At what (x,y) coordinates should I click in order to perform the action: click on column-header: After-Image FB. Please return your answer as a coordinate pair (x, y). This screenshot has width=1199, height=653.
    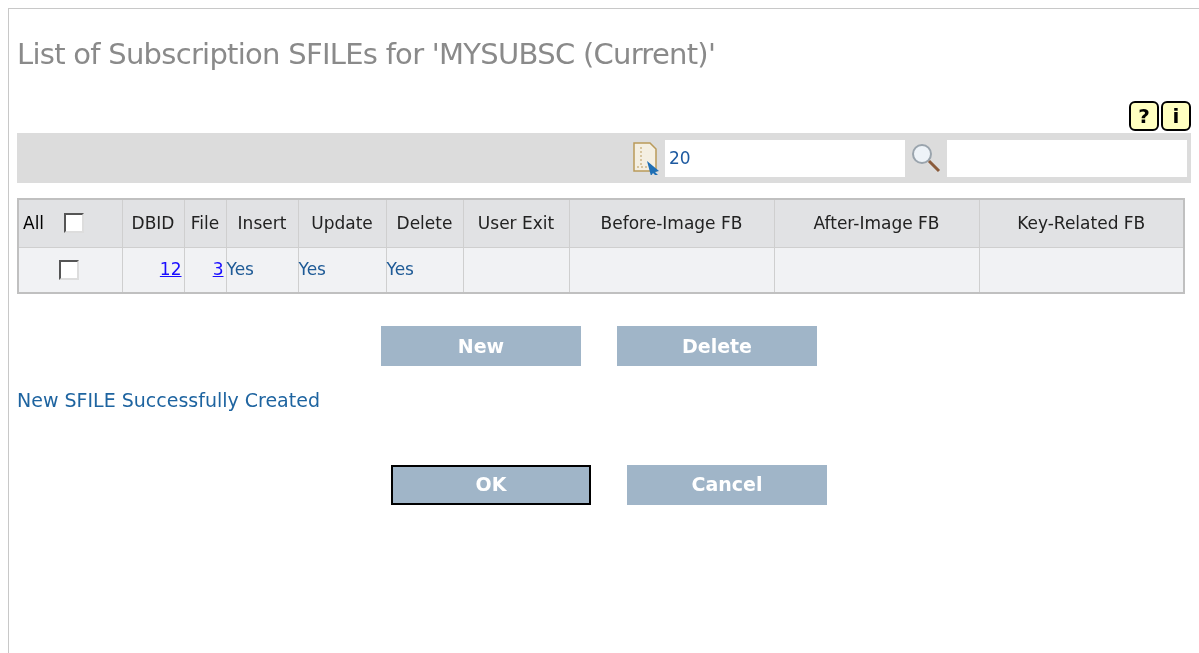
    Looking at the image, I should click on (876, 222).